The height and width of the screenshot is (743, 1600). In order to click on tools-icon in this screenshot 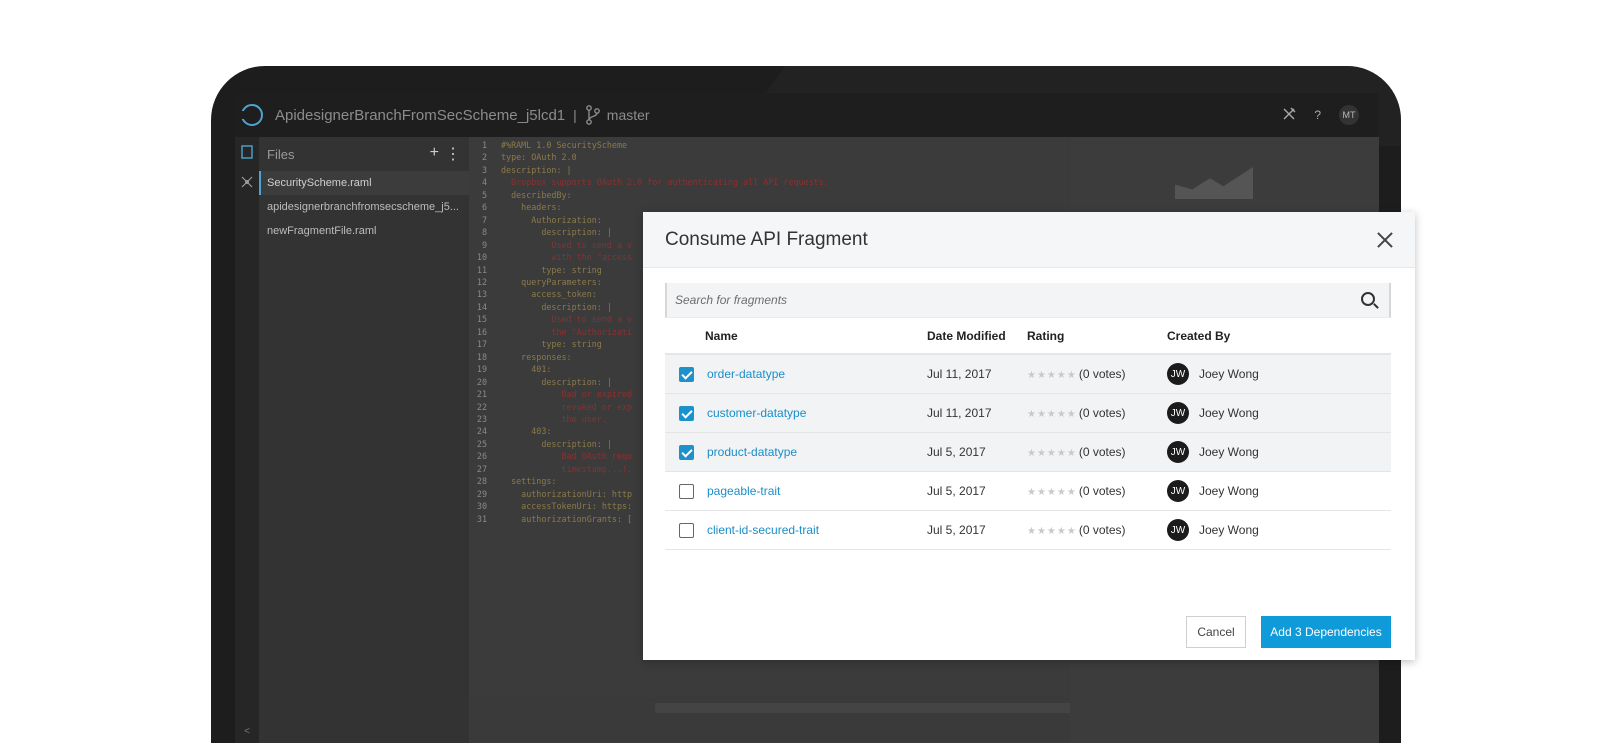, I will do `click(1289, 115)`.